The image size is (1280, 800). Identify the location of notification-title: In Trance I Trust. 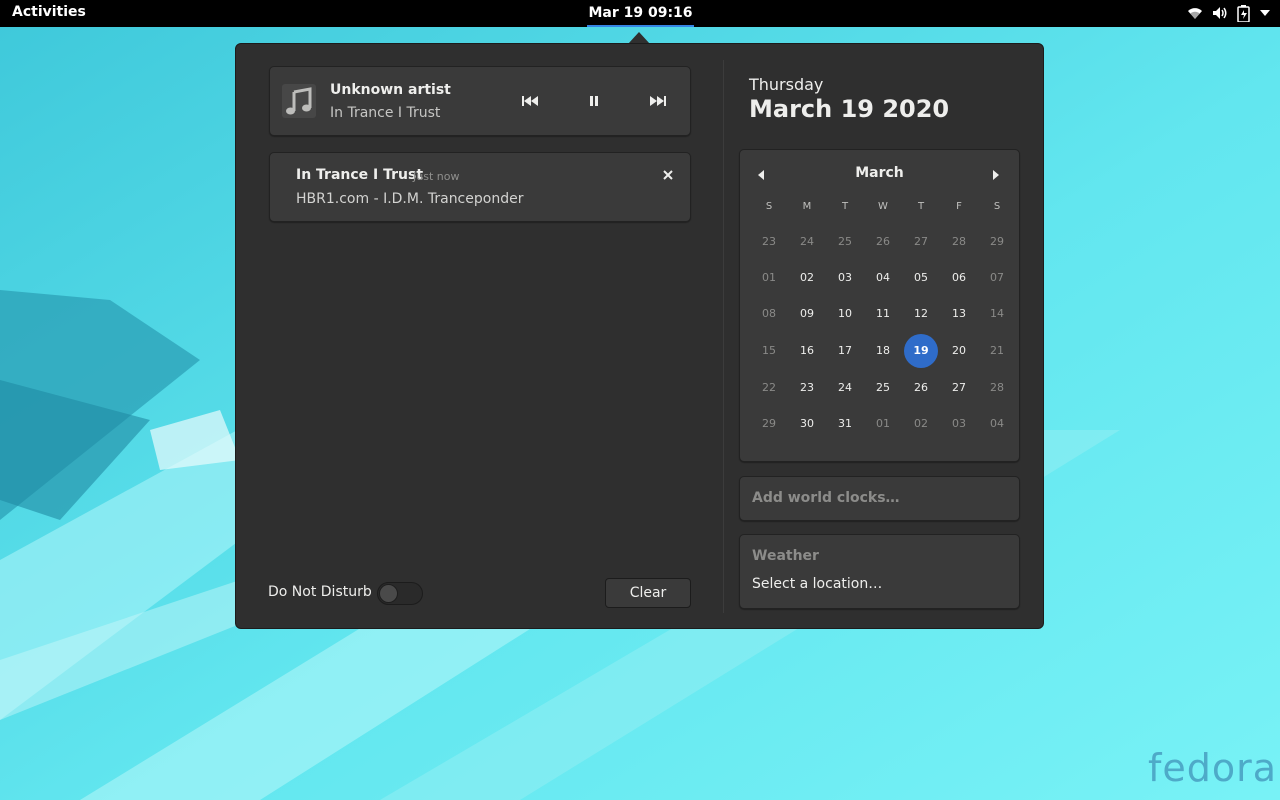
(360, 175).